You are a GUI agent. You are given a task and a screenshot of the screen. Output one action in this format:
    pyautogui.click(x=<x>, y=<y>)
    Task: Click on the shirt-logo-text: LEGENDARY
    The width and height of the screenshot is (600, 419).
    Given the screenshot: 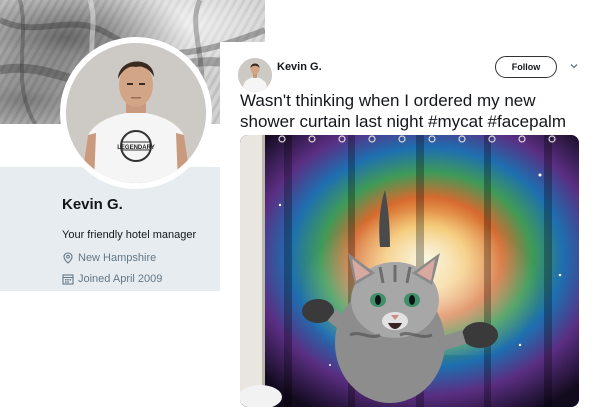 What is the action you would take?
    pyautogui.click(x=135, y=148)
    